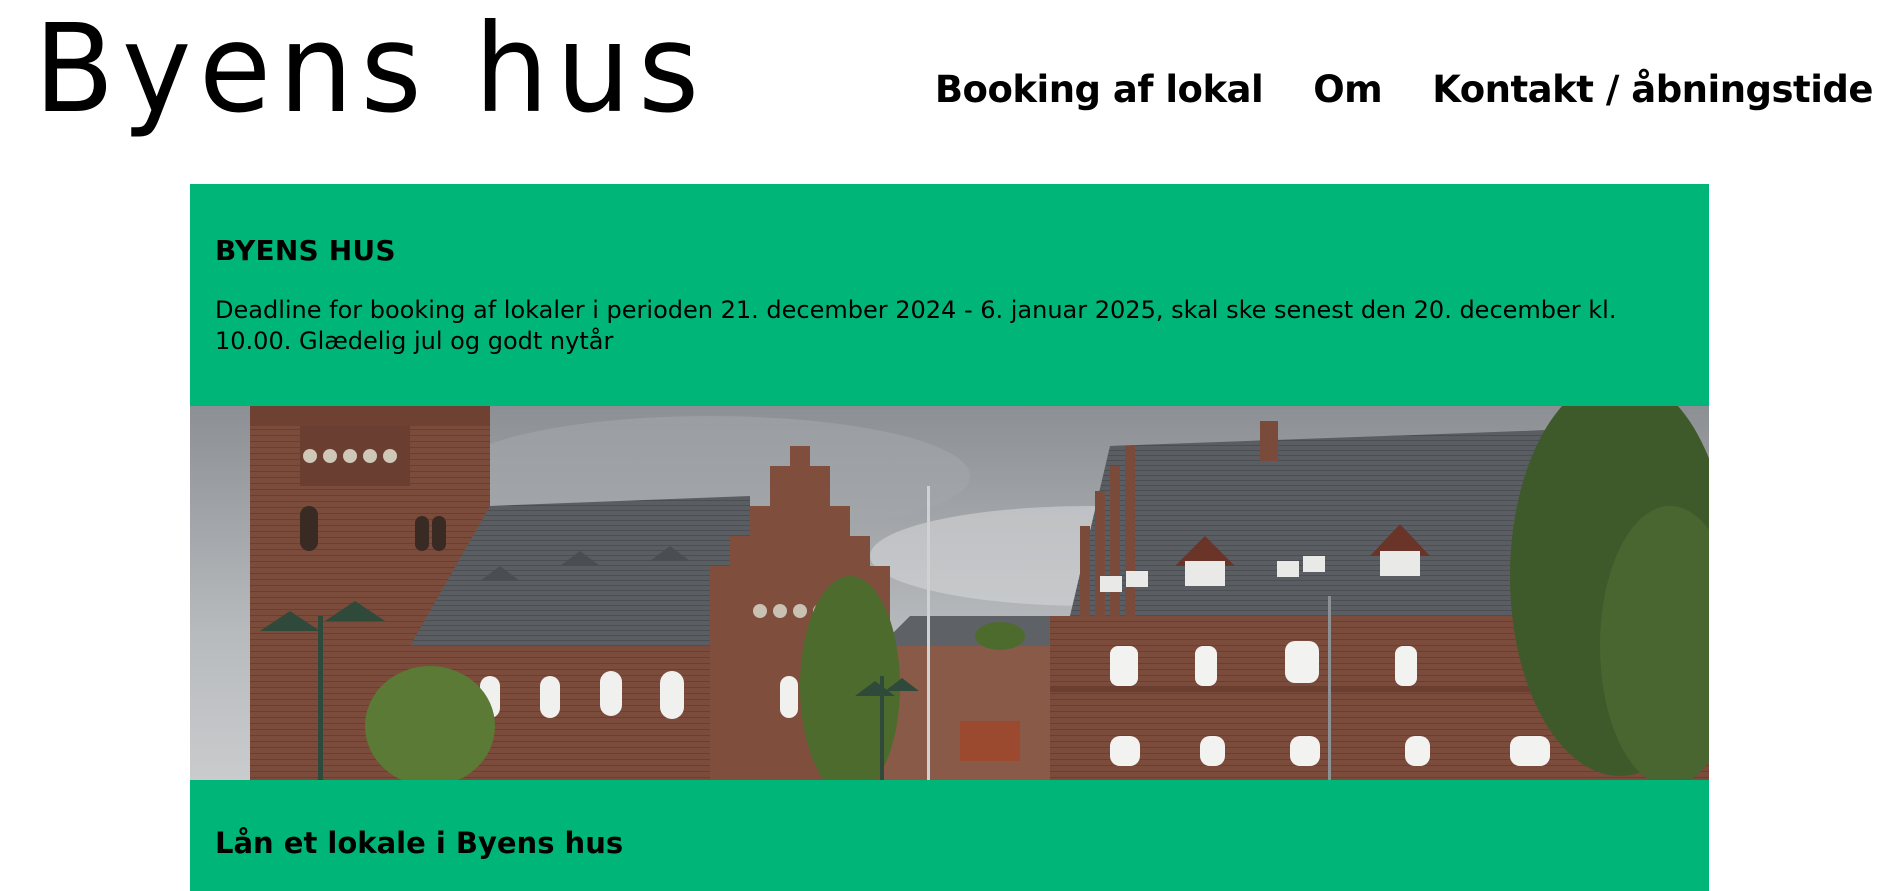 This screenshot has width=1893, height=891. What do you see at coordinates (305, 250) in the screenshot?
I see `notice-title: BYENS HUS` at bounding box center [305, 250].